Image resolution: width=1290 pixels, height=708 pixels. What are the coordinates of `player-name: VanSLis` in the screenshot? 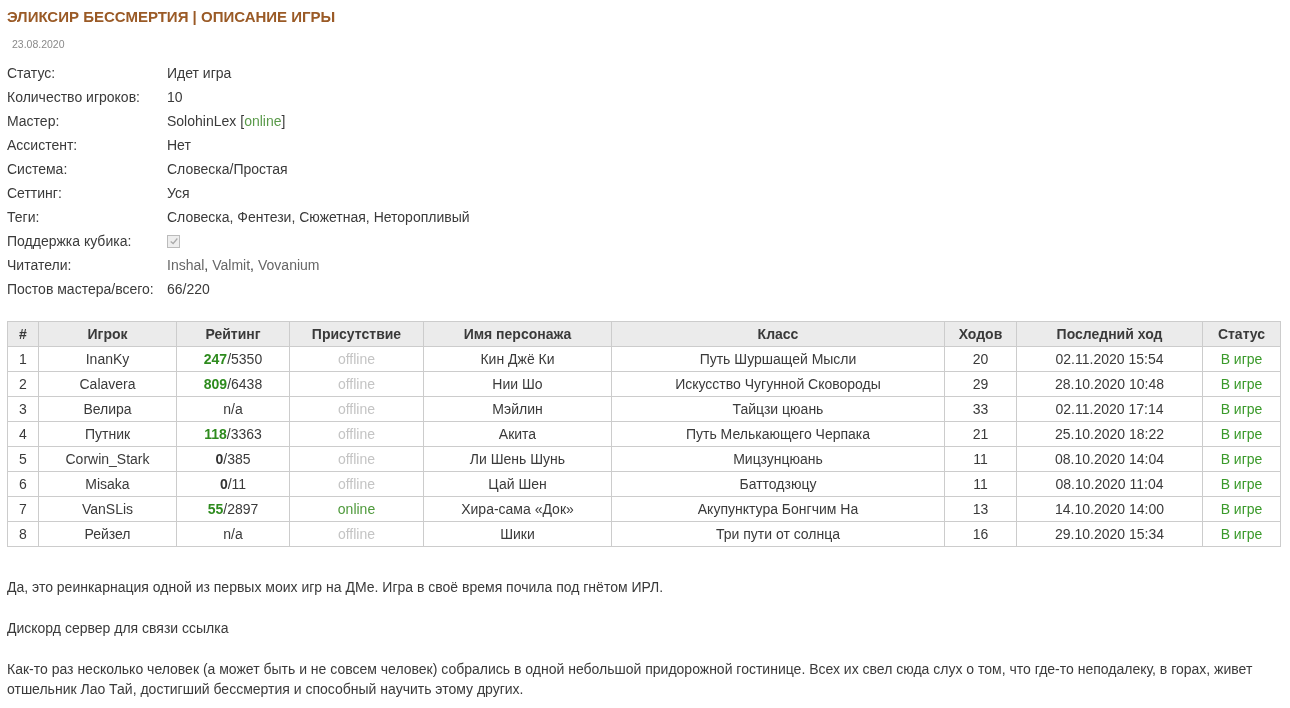 It's located at (107, 509).